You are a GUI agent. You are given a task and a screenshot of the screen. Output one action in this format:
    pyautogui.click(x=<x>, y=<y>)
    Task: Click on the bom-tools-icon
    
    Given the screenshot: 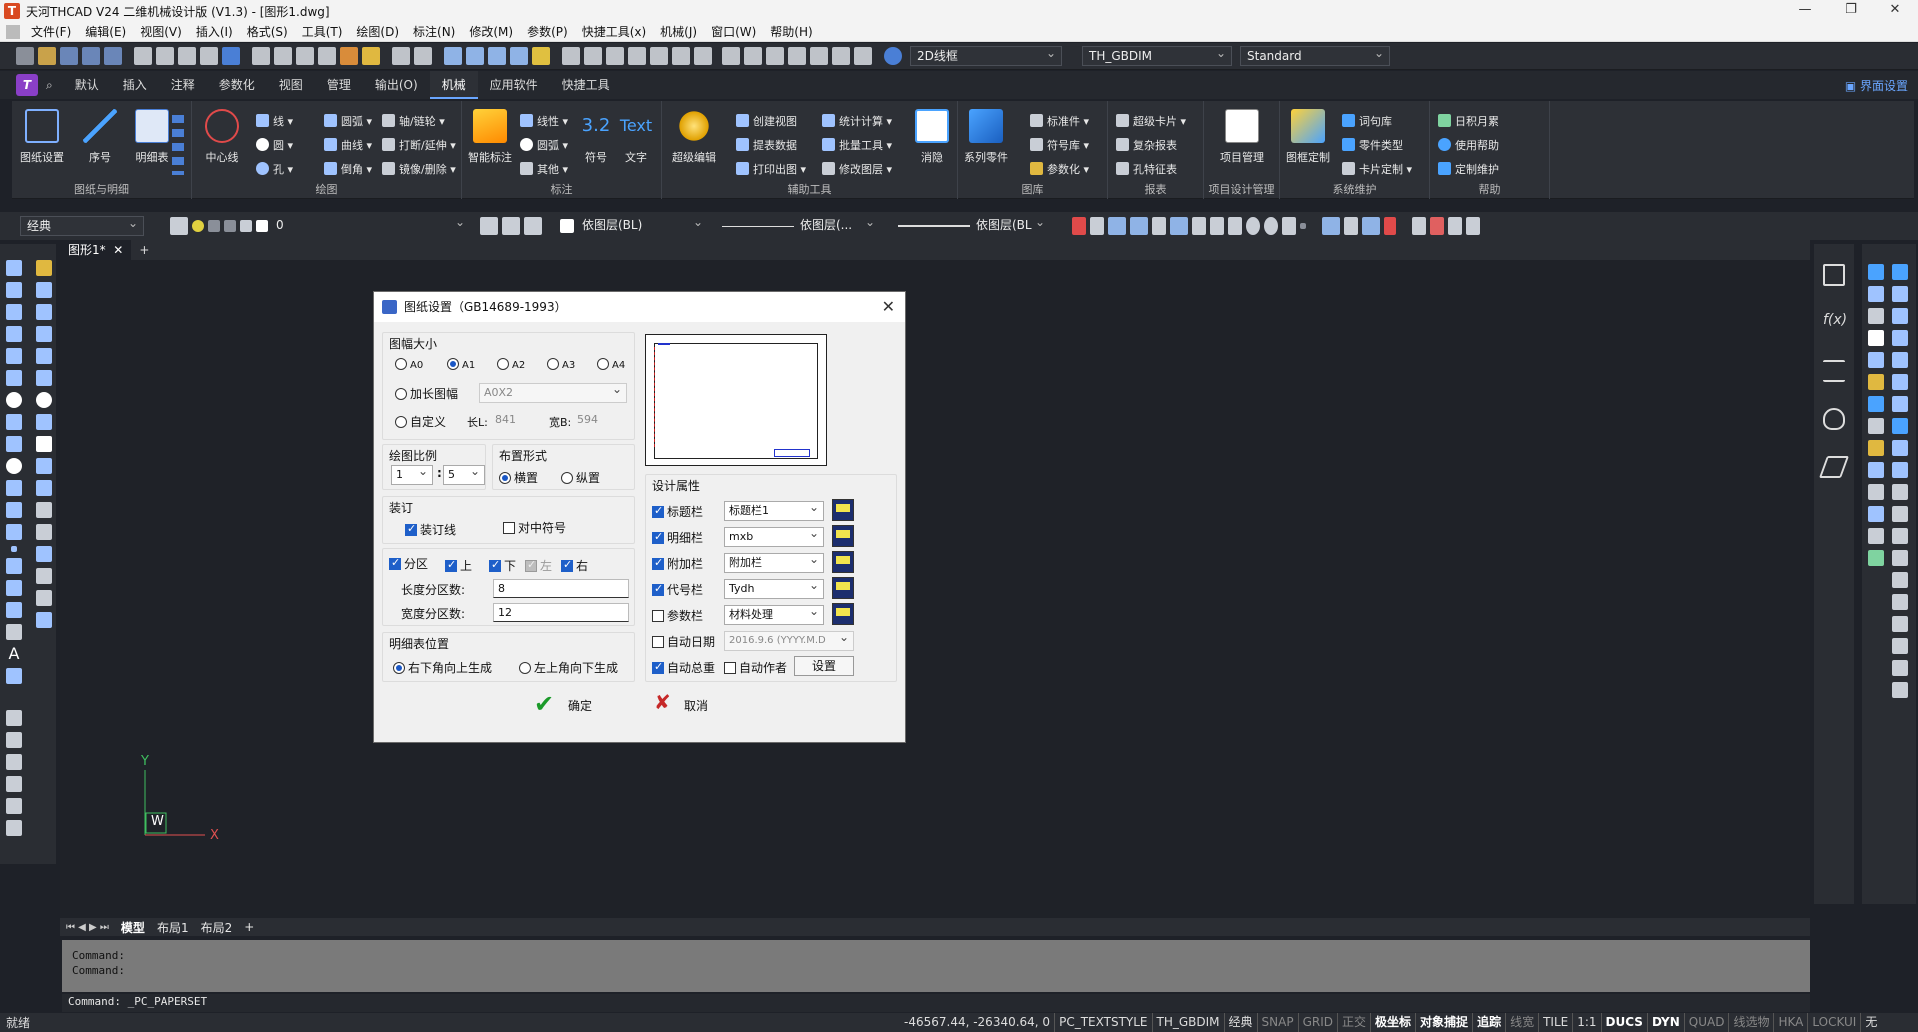 What is the action you would take?
    pyautogui.click(x=178, y=145)
    